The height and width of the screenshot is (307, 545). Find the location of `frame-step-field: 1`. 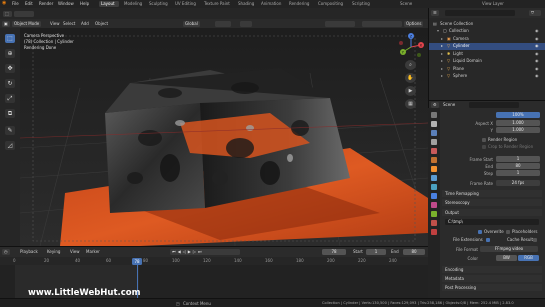

frame-step-field: 1 is located at coordinates (518, 173).